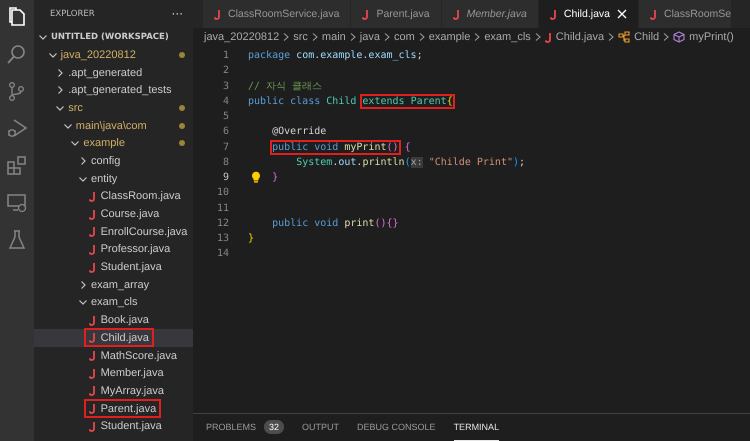 The width and height of the screenshot is (750, 441). I want to click on breadcrumb-item: main, so click(334, 37).